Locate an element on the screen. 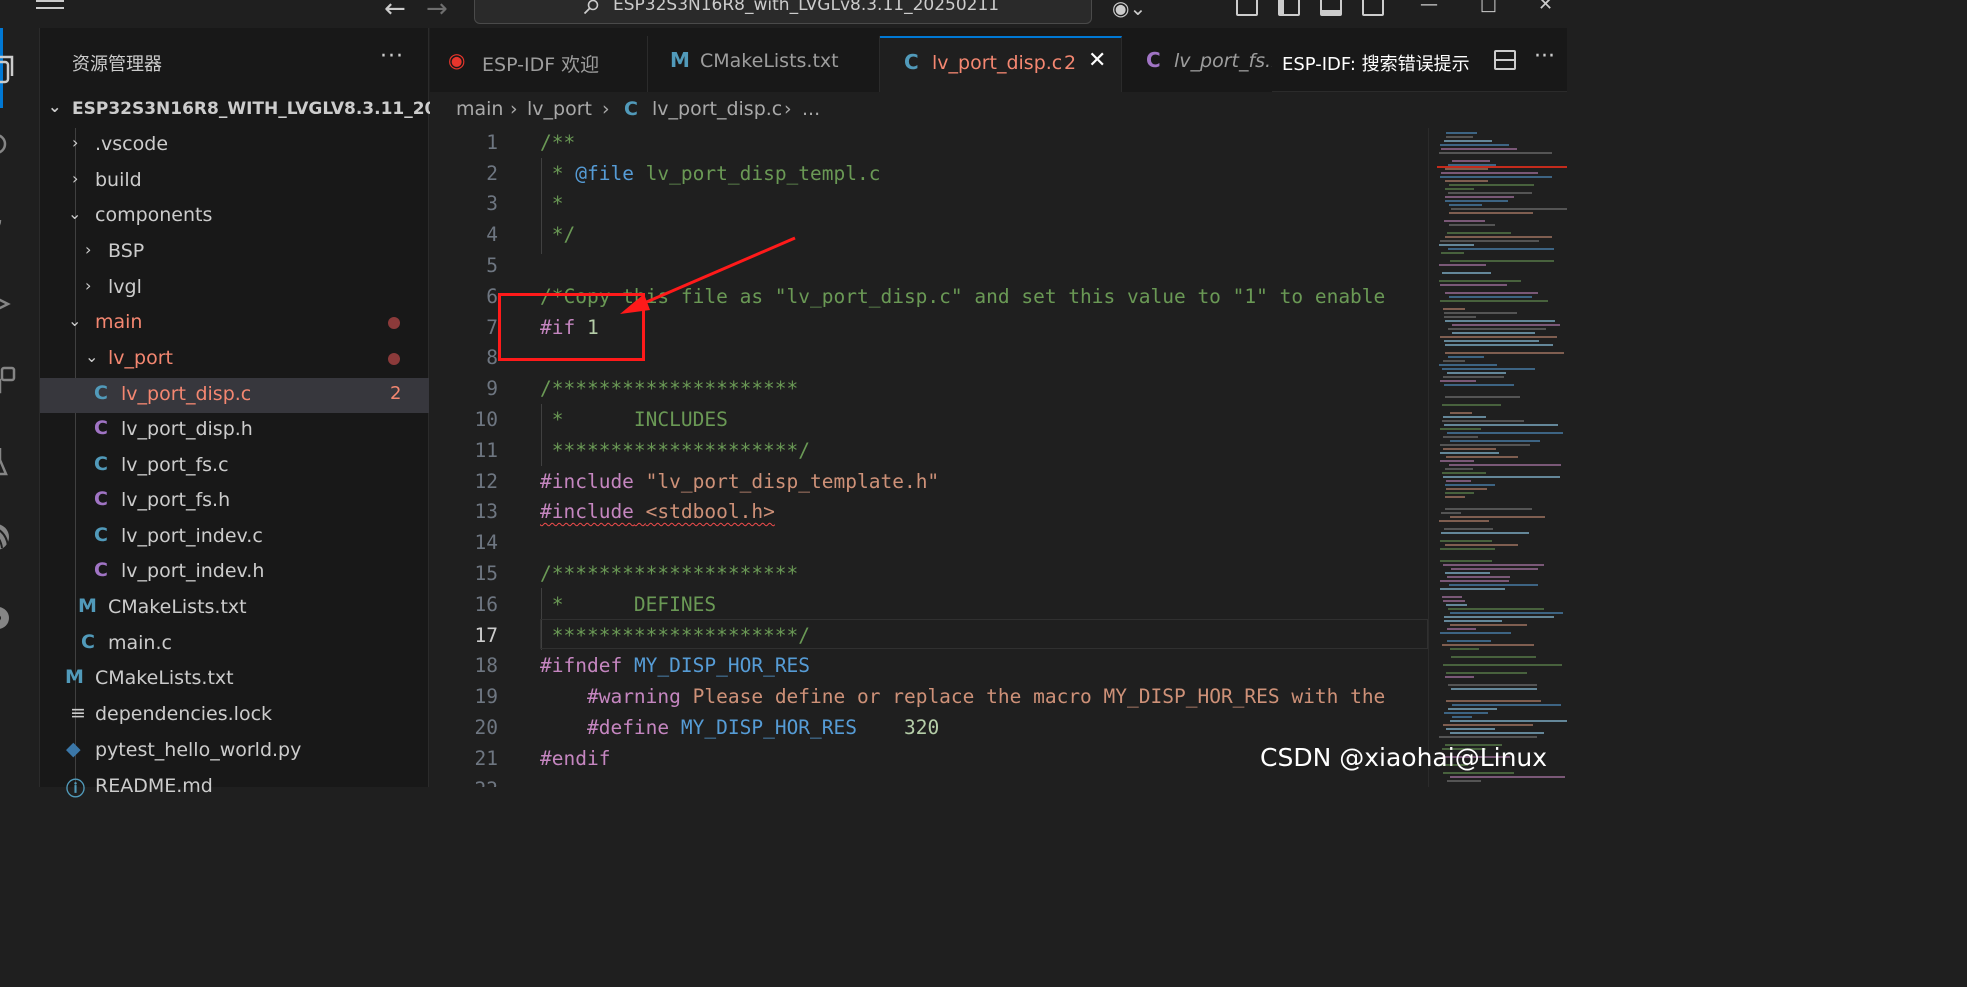 The width and height of the screenshot is (1967, 987). tree-item-lv-port-disp-h: C lv_port_disp.h is located at coordinates (234, 430).